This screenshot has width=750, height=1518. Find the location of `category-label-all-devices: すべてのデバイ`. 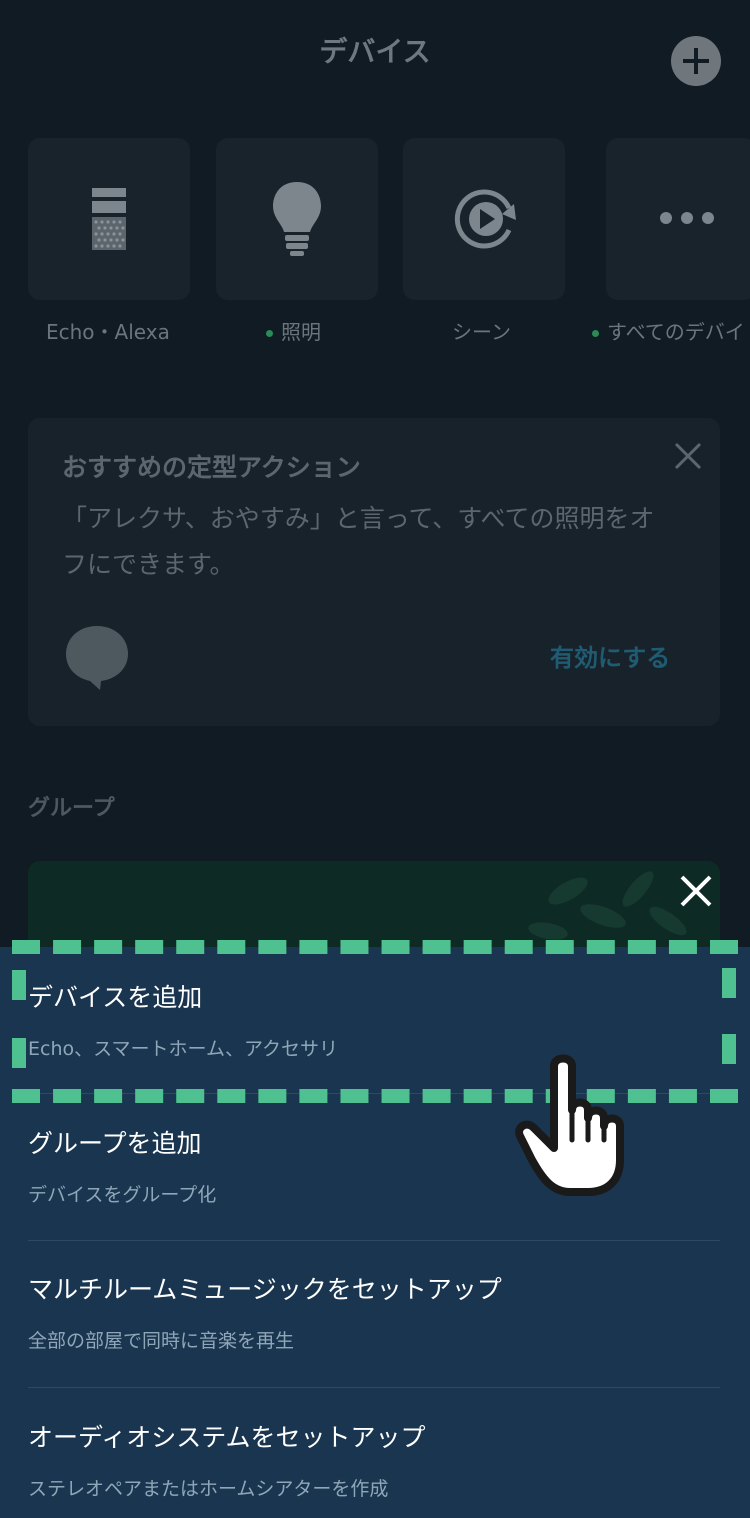

category-label-all-devices: すべてのデバイ is located at coordinates (668, 330).